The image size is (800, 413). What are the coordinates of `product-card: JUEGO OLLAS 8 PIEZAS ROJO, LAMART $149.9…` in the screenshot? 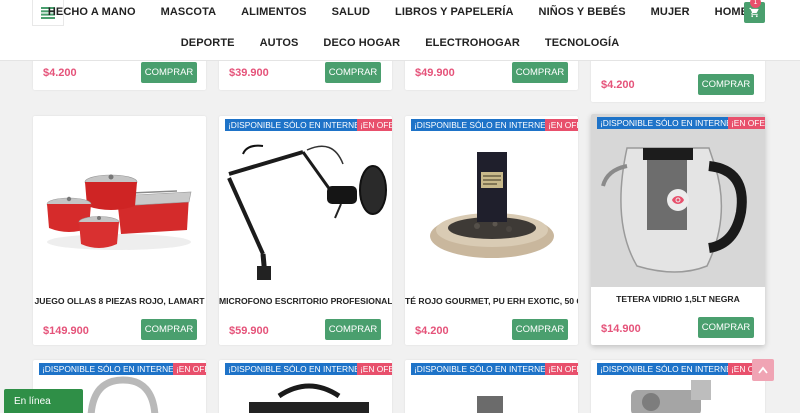 It's located at (119, 230).